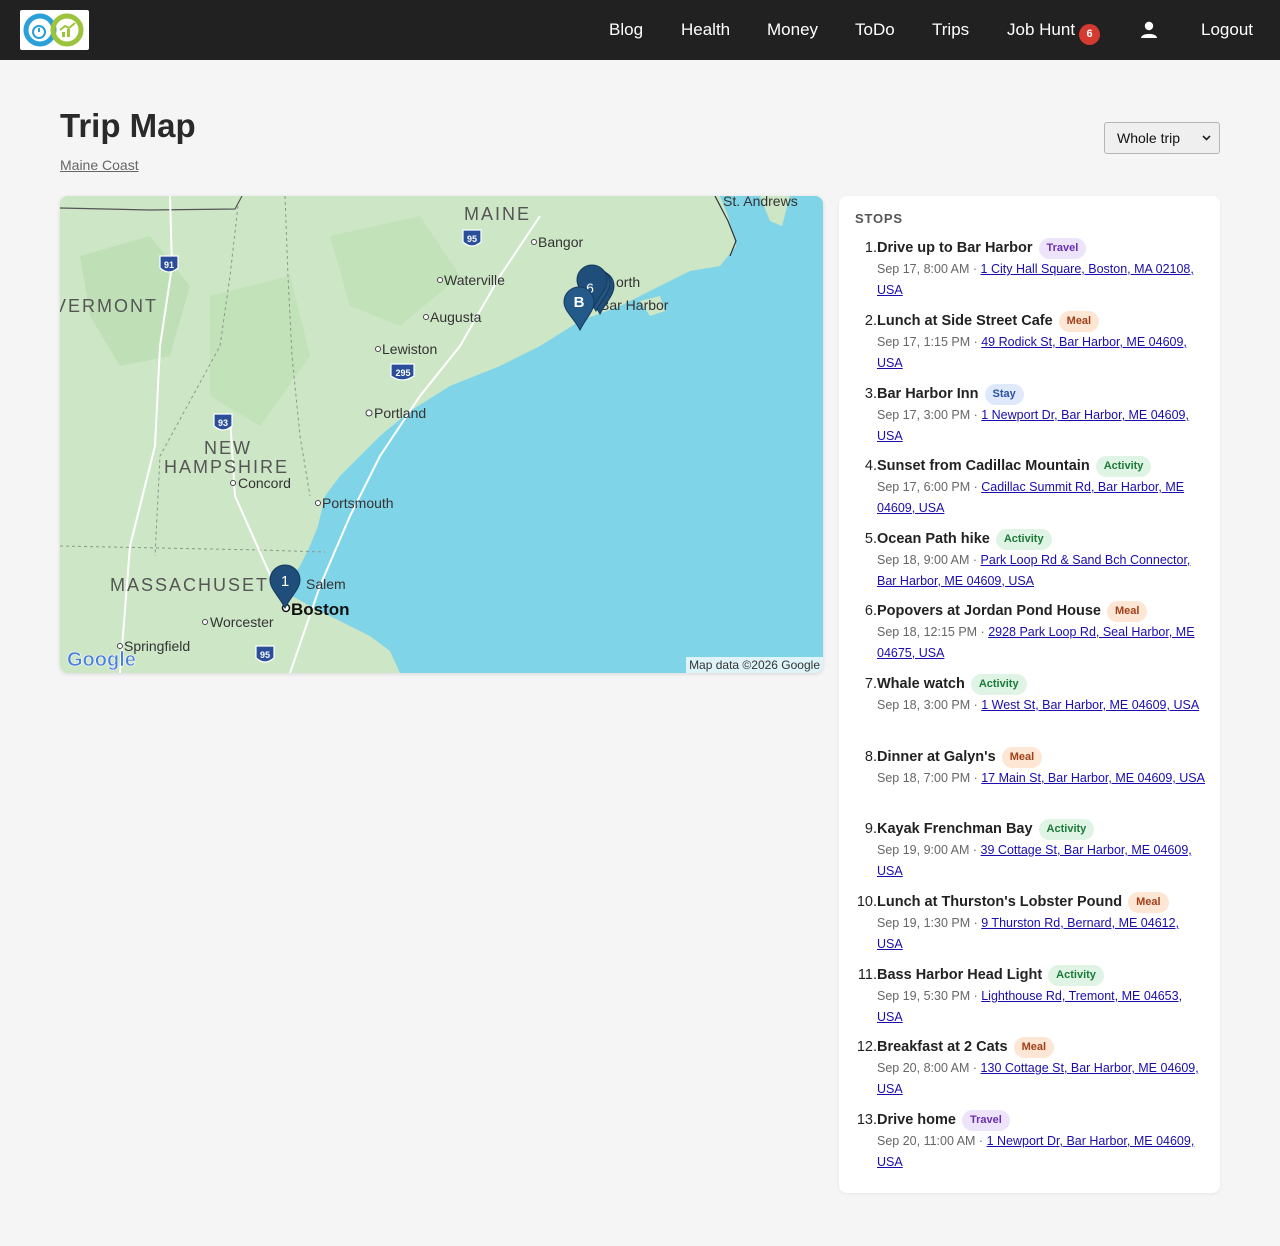  What do you see at coordinates (634, 305) in the screenshot?
I see `map-label-bar-harbor: Bar Harbor` at bounding box center [634, 305].